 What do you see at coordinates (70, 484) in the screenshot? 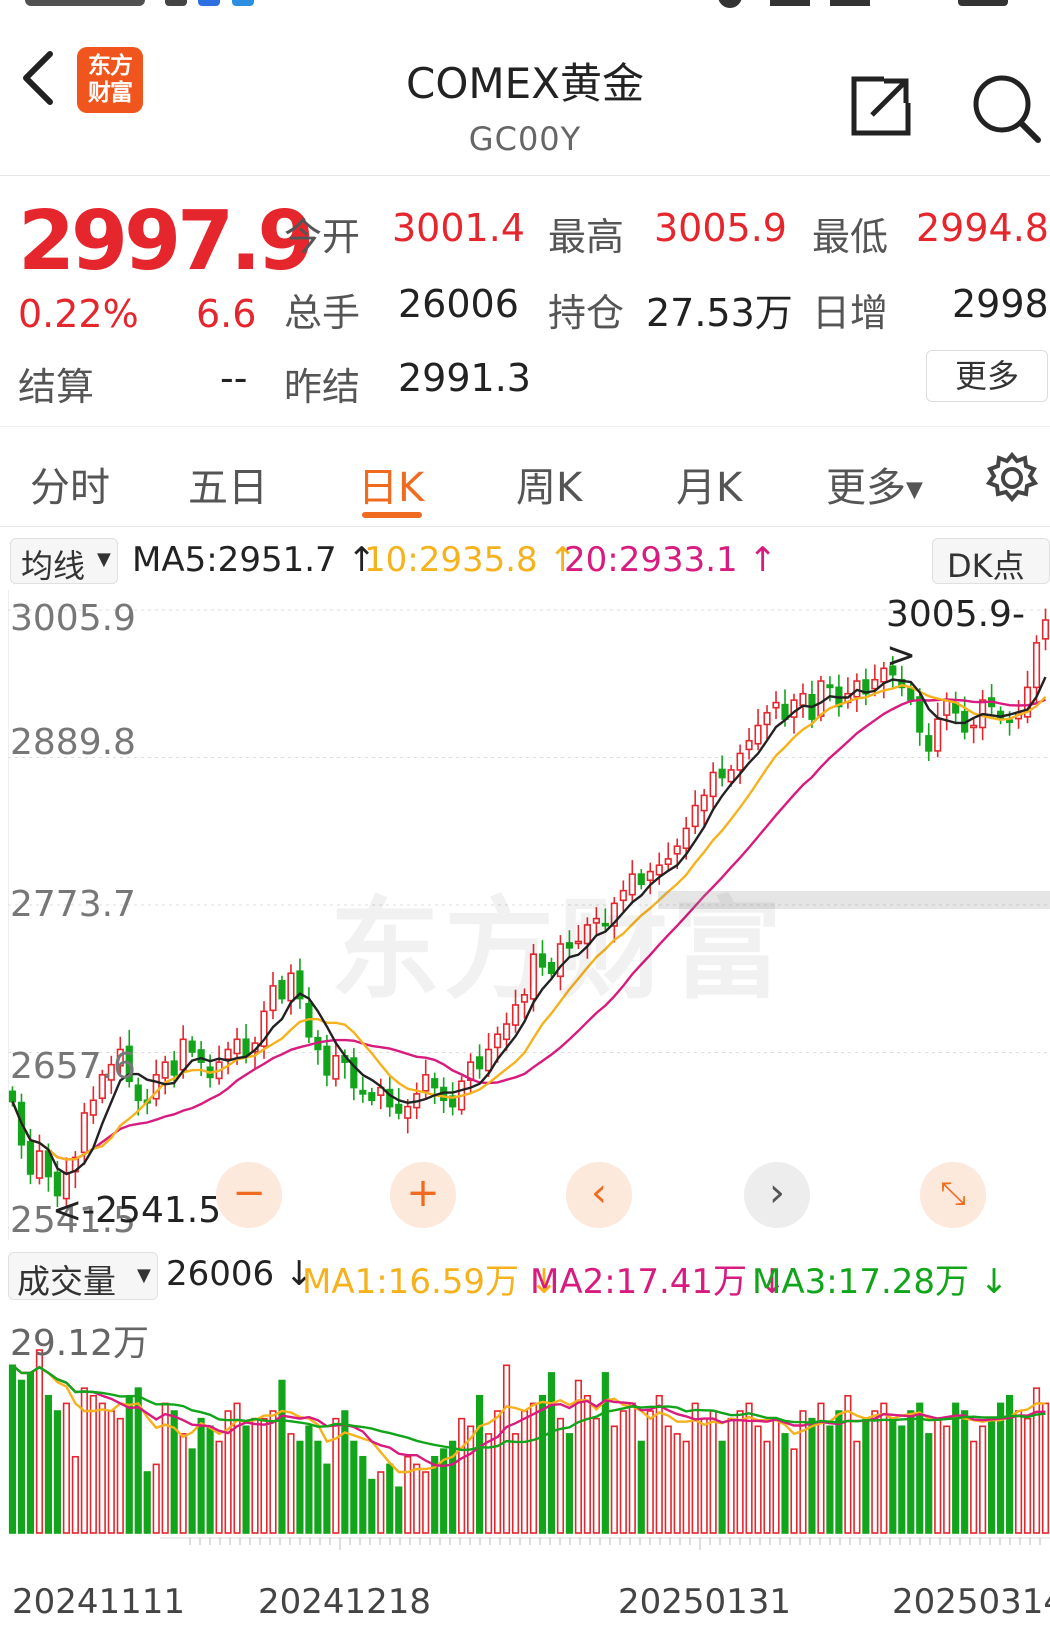
I see `tab-intraday: 分时` at bounding box center [70, 484].